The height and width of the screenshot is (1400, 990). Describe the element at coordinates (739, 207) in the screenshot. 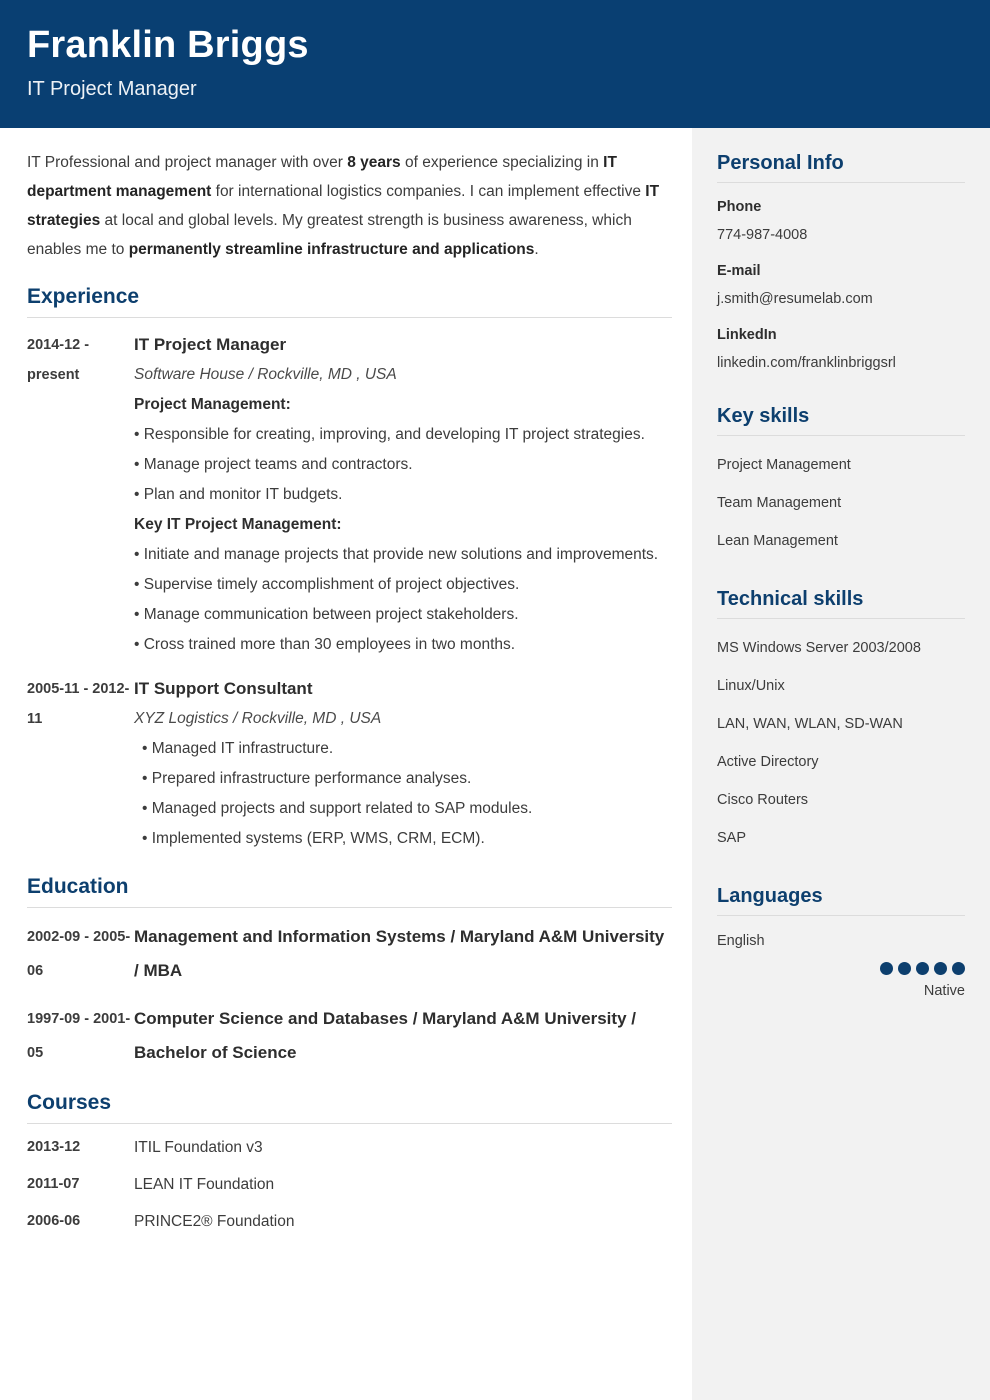

I see `personal-info-label: Phone` at that location.